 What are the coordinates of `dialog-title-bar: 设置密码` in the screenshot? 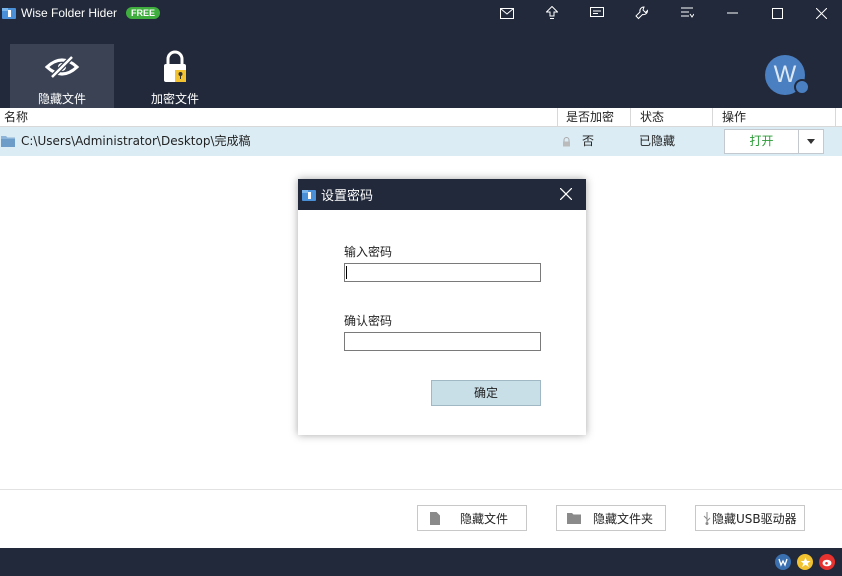 It's located at (442, 194).